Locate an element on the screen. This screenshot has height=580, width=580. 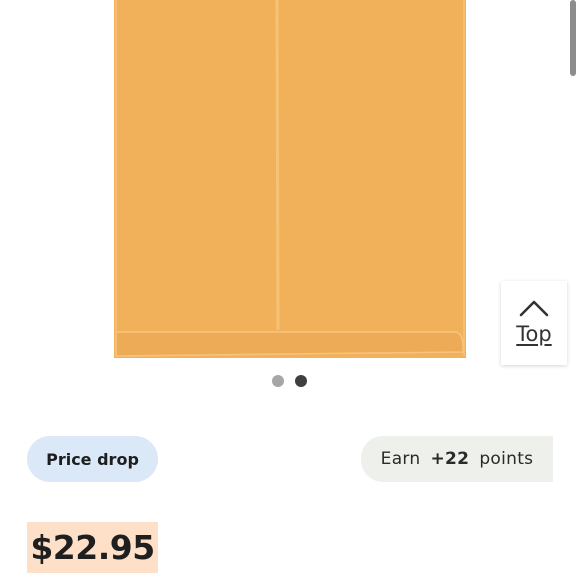
points-value: +22 is located at coordinates (450, 459).